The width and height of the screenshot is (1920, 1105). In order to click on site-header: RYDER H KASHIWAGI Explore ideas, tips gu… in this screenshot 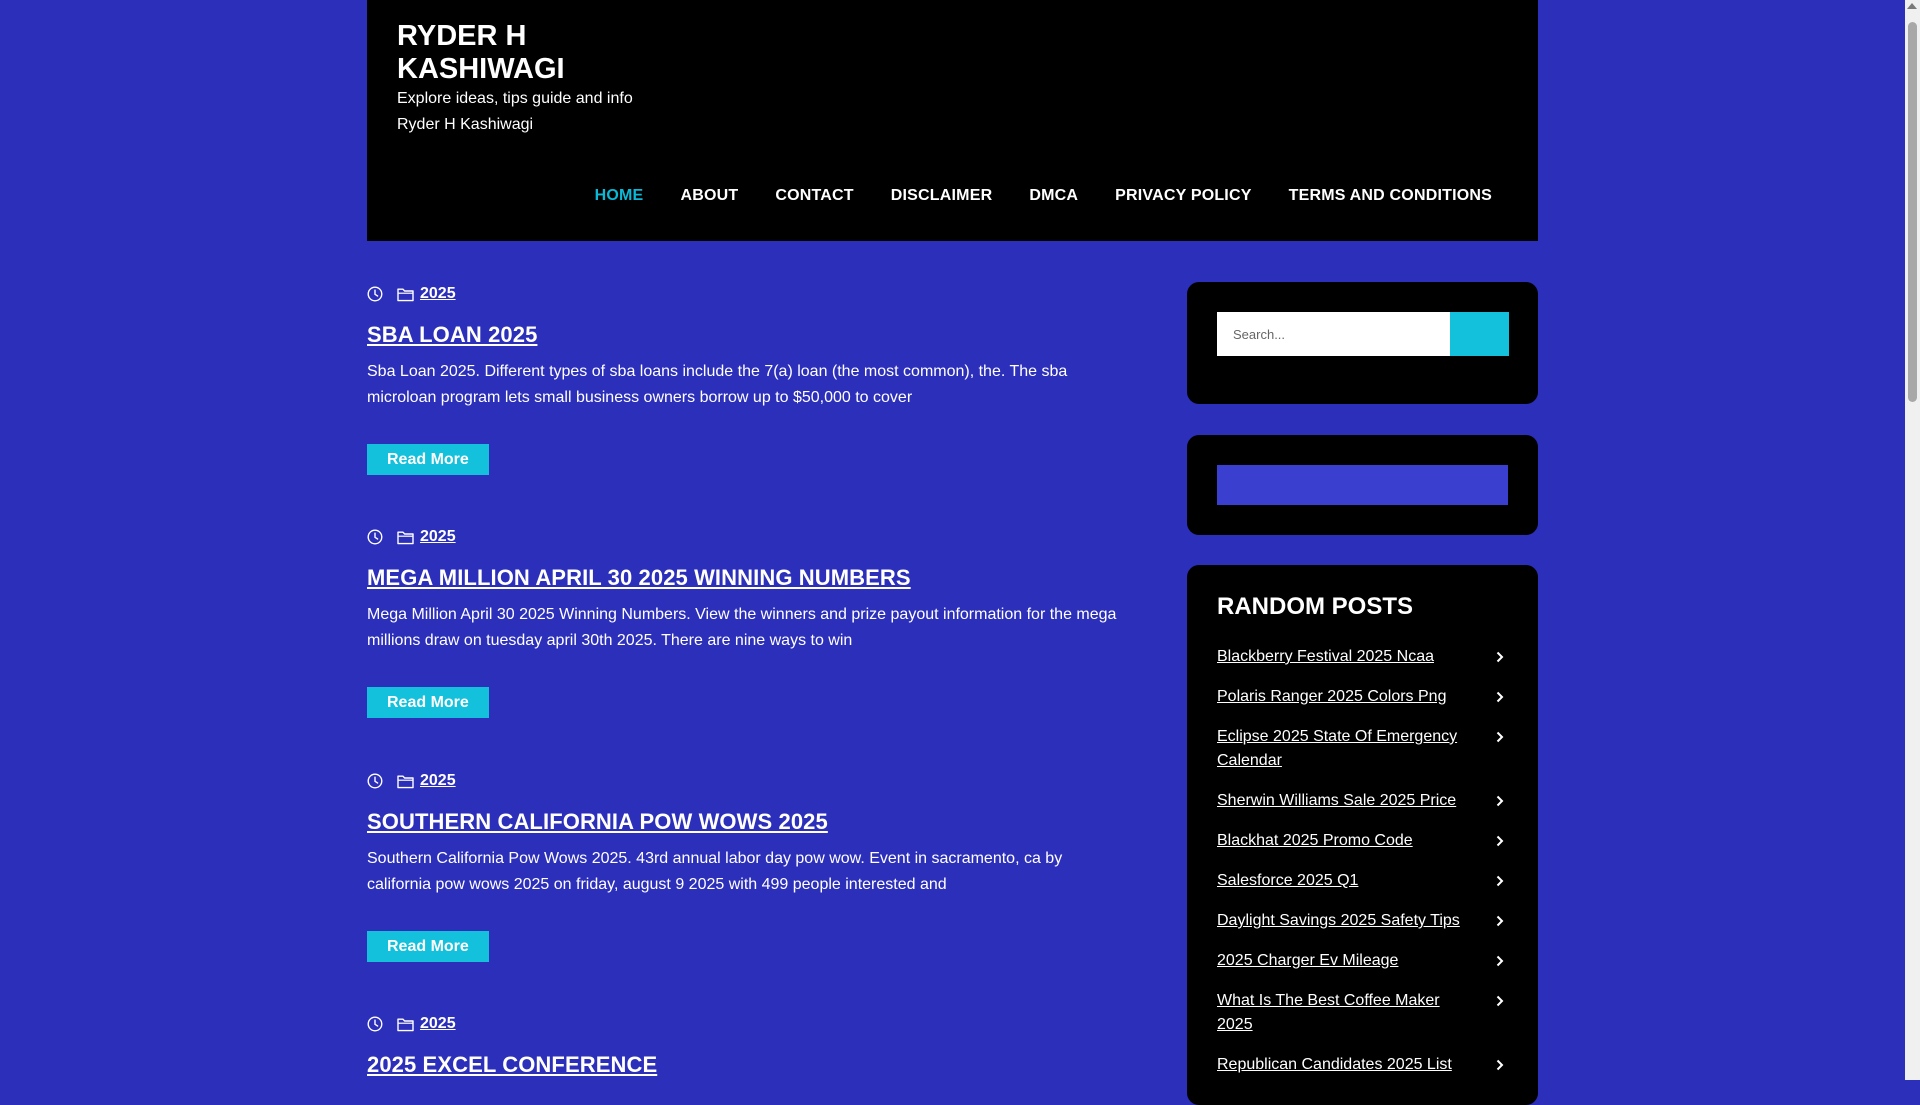, I will do `click(952, 120)`.